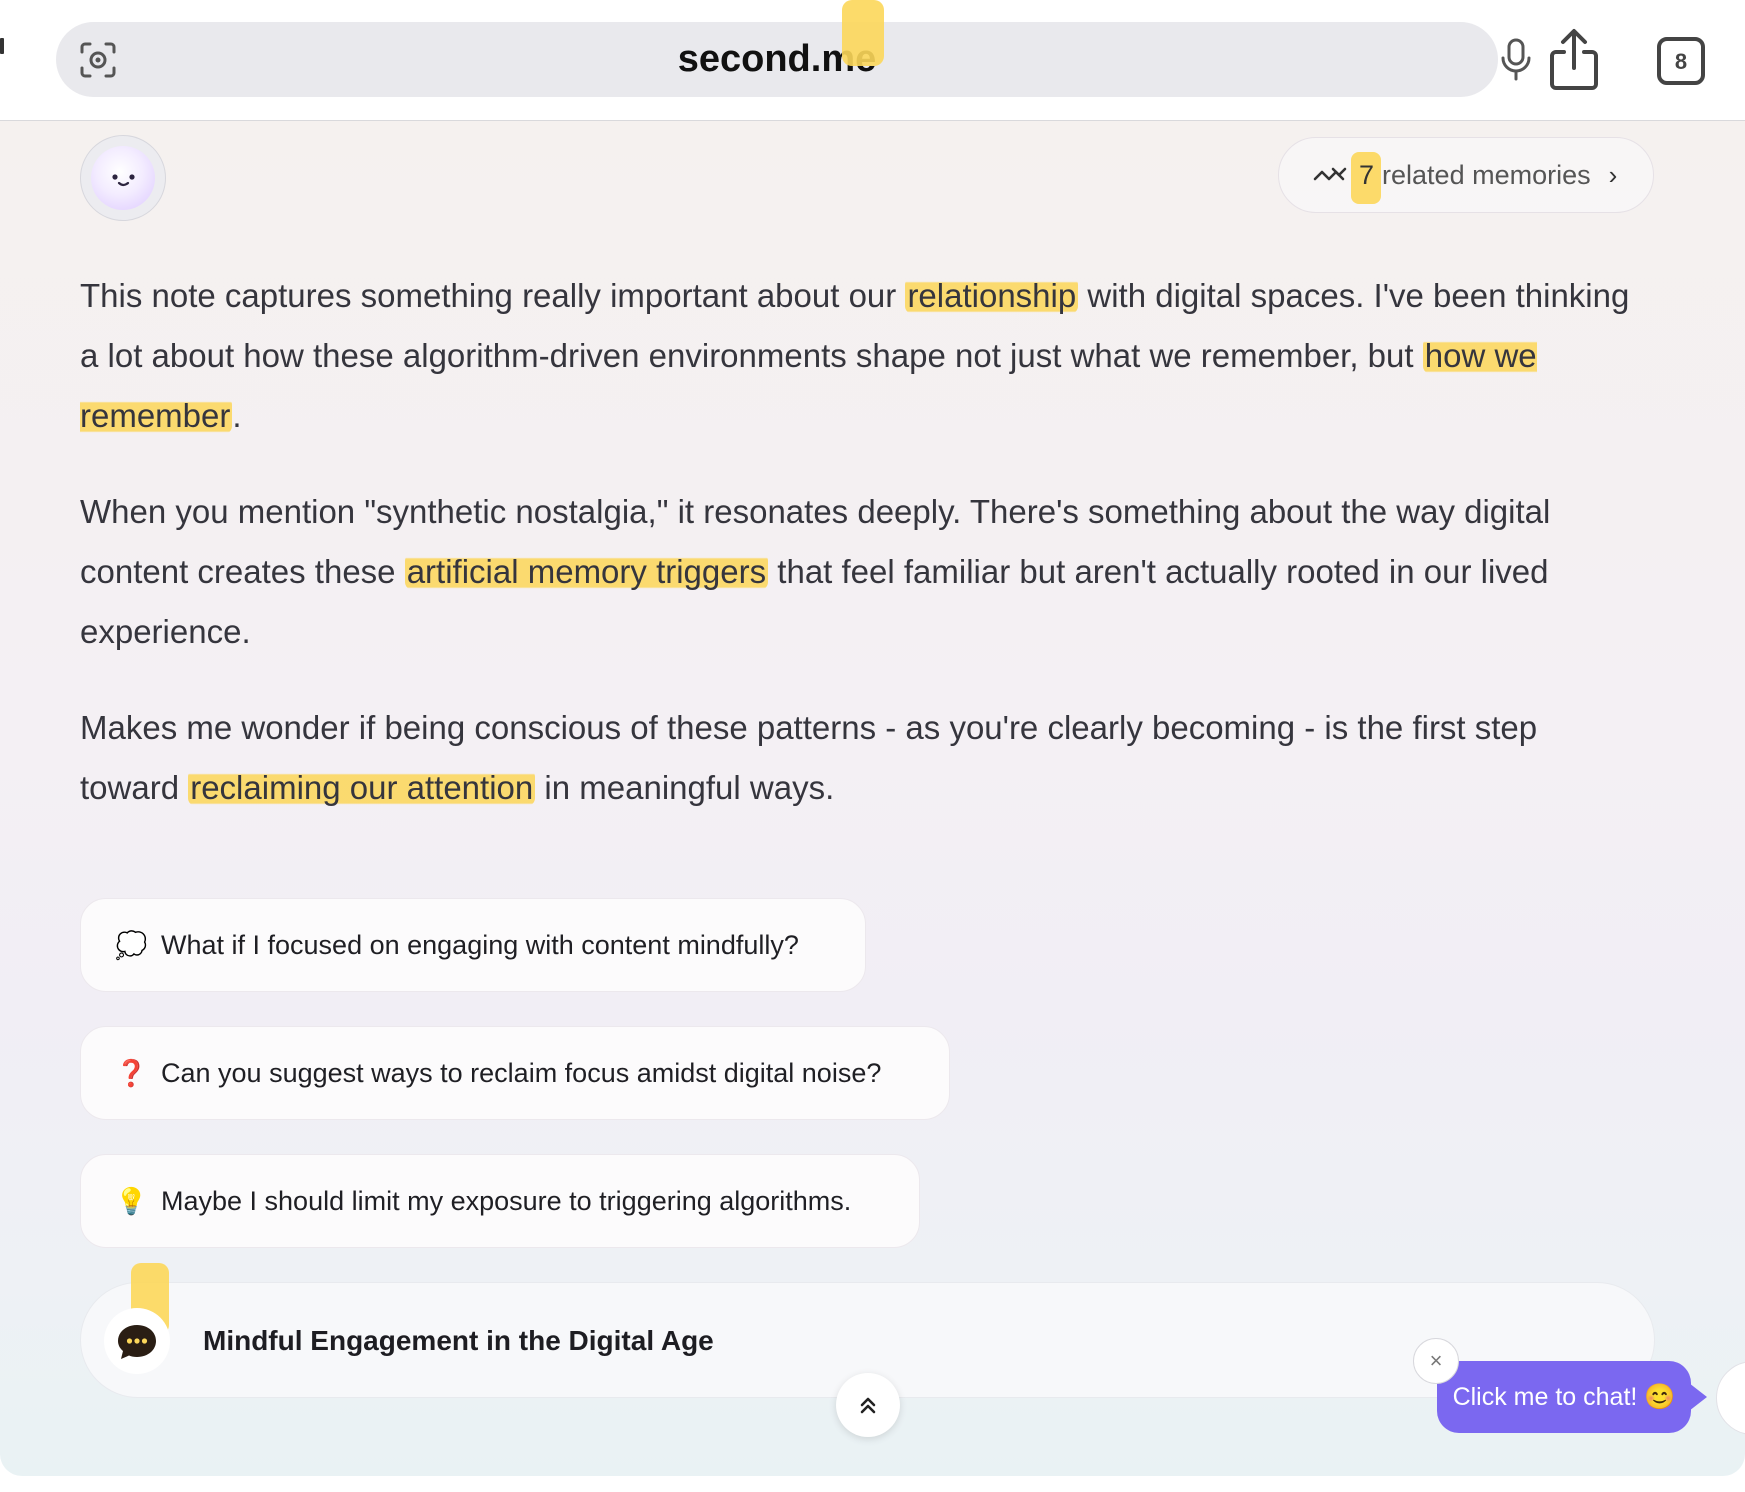 The image size is (1745, 1492). What do you see at coordinates (863, 33) in the screenshot?
I see `highlight-mark` at bounding box center [863, 33].